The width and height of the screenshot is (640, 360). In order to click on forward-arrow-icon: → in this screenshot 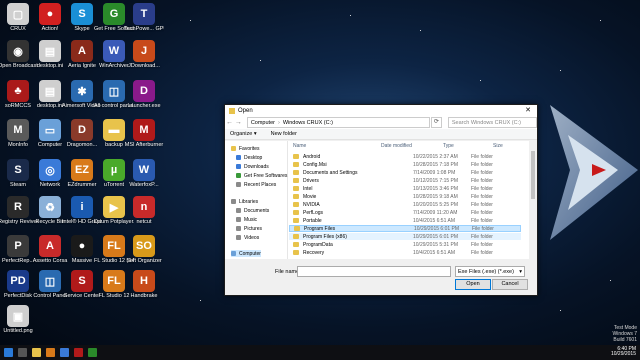, I will do `click(238, 122)`.